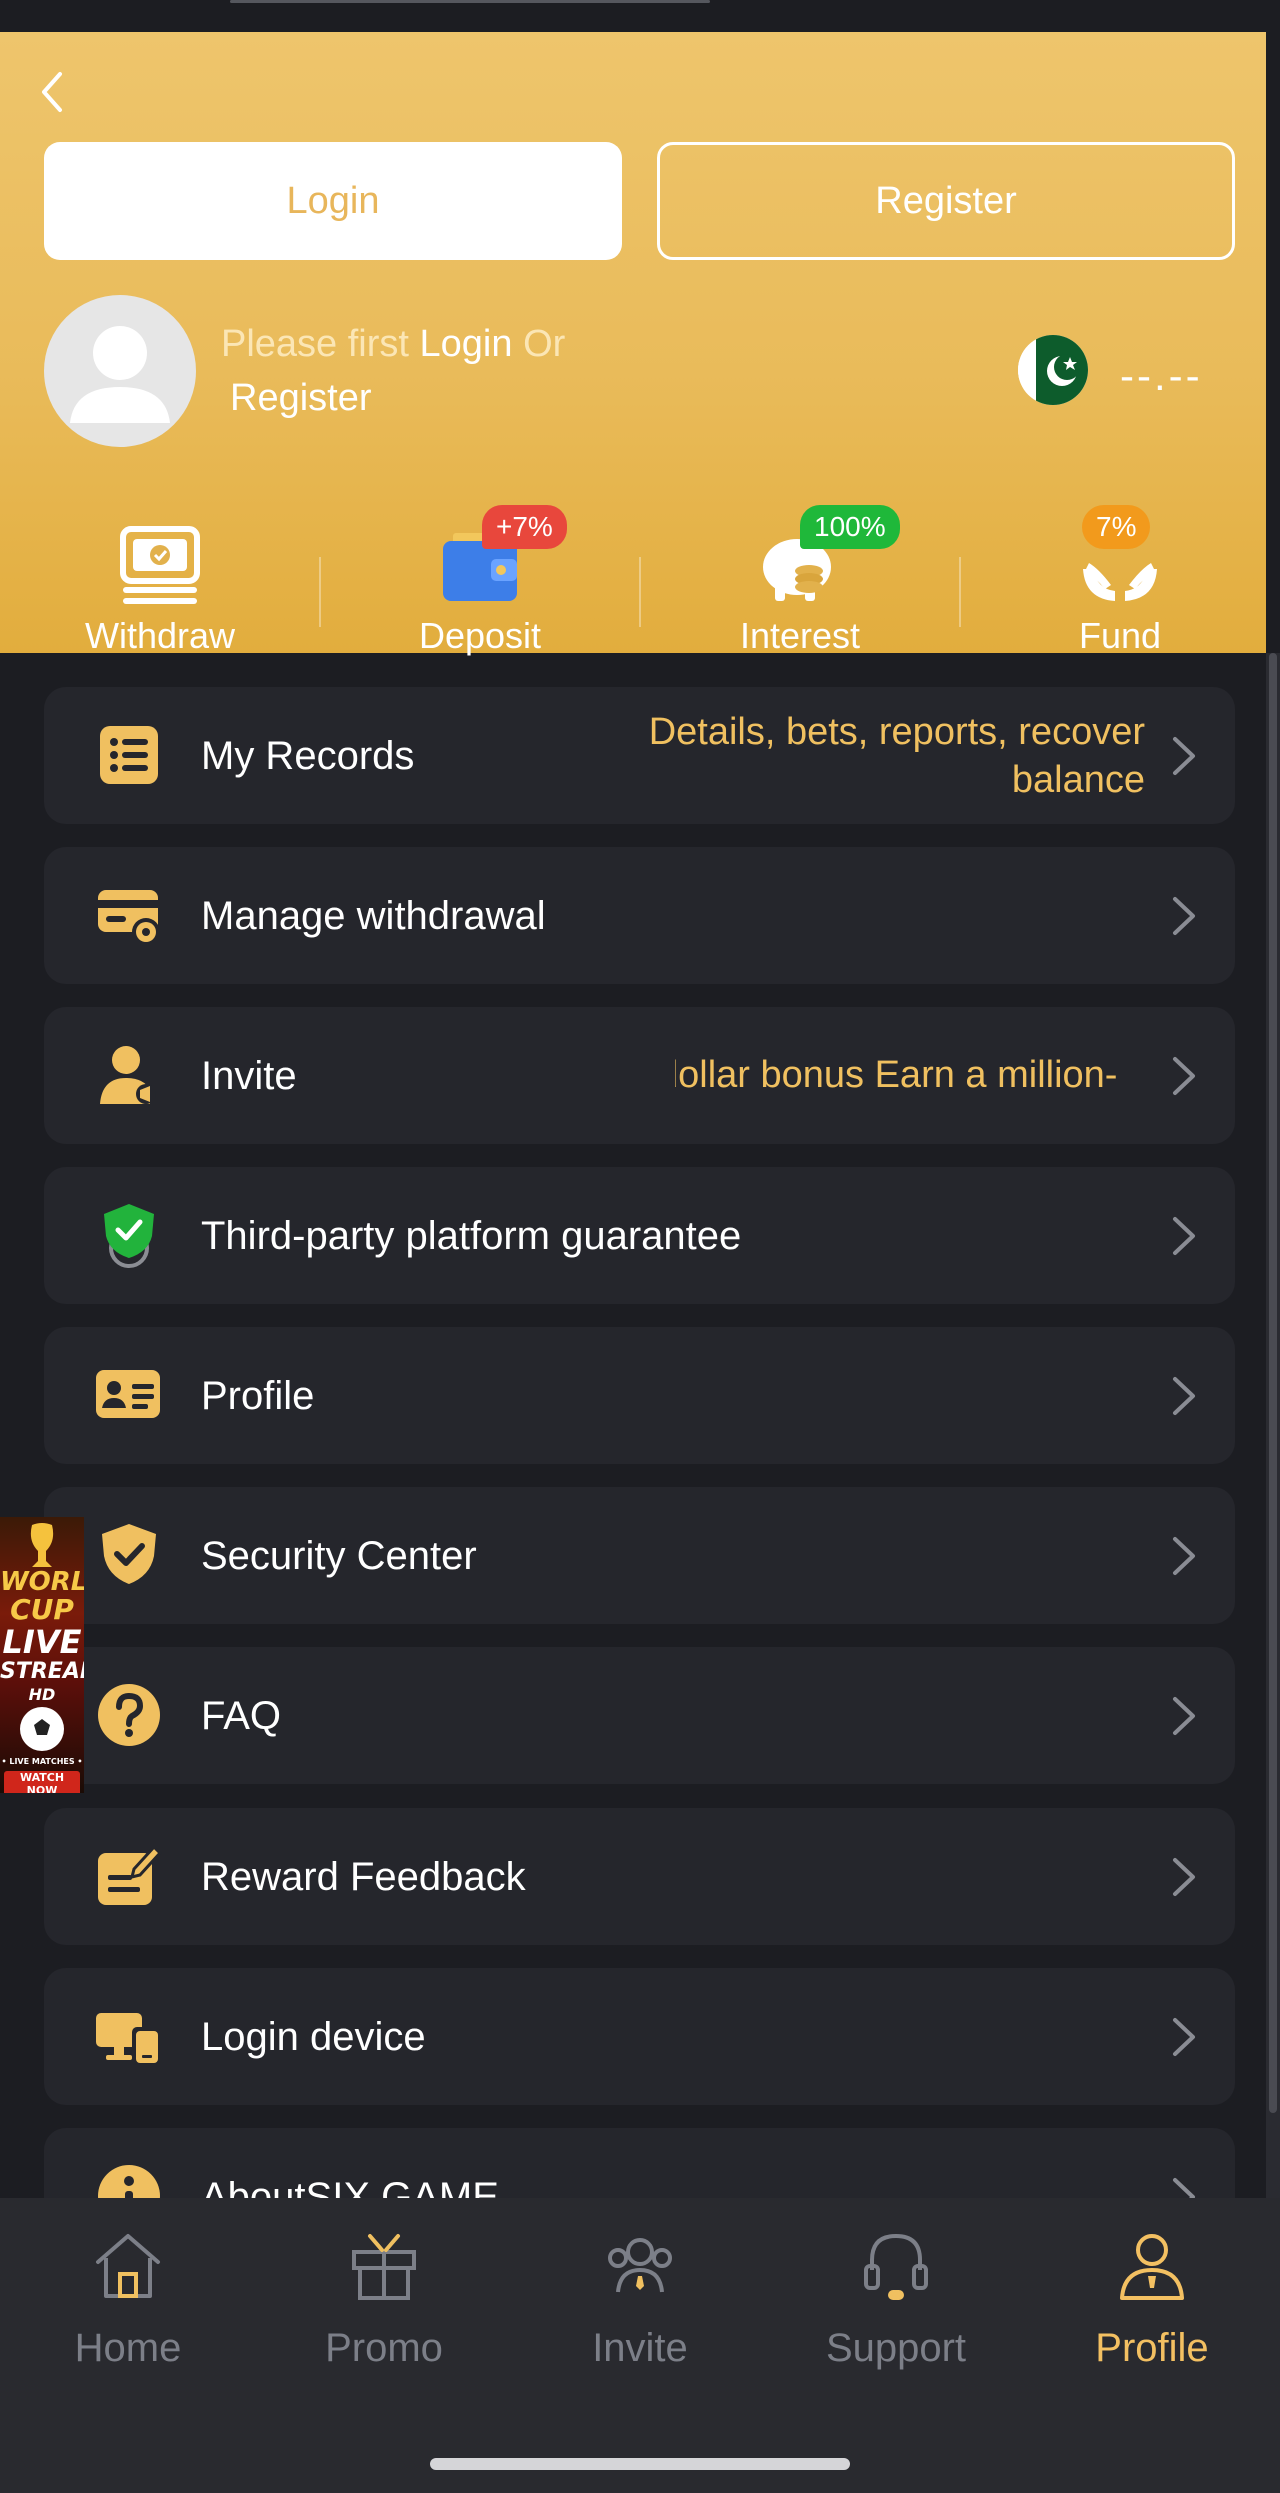 The image size is (1280, 2493). I want to click on banner-line-4: STREAM, so click(42, 1671).